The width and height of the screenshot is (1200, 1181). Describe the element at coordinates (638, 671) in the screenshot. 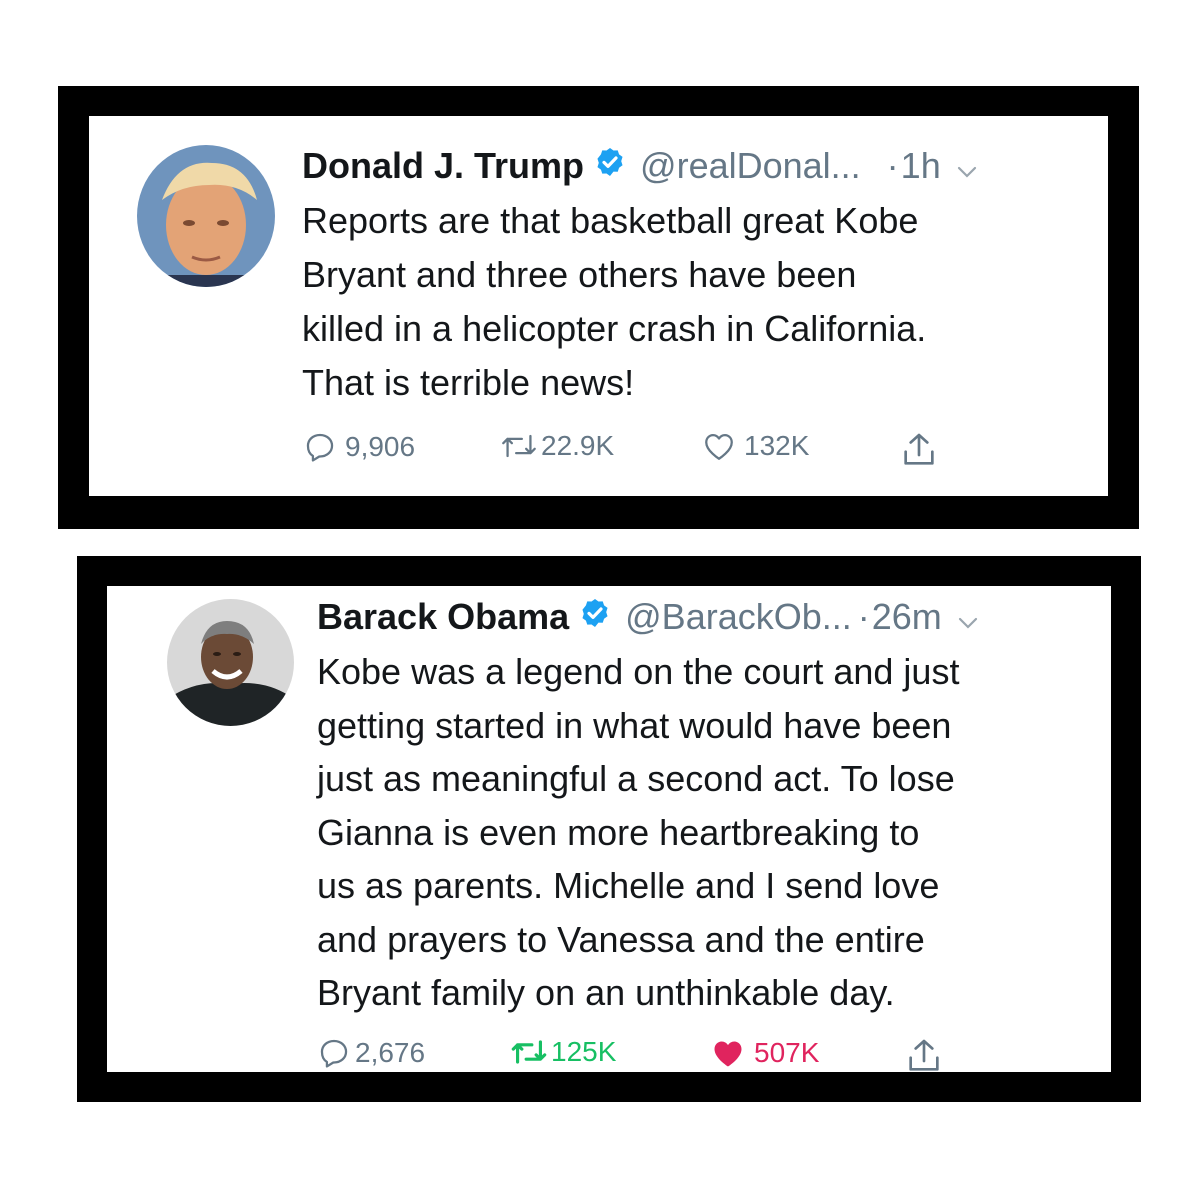

I see `tweet-text-line: Kobe was a legend on the court and just` at that location.